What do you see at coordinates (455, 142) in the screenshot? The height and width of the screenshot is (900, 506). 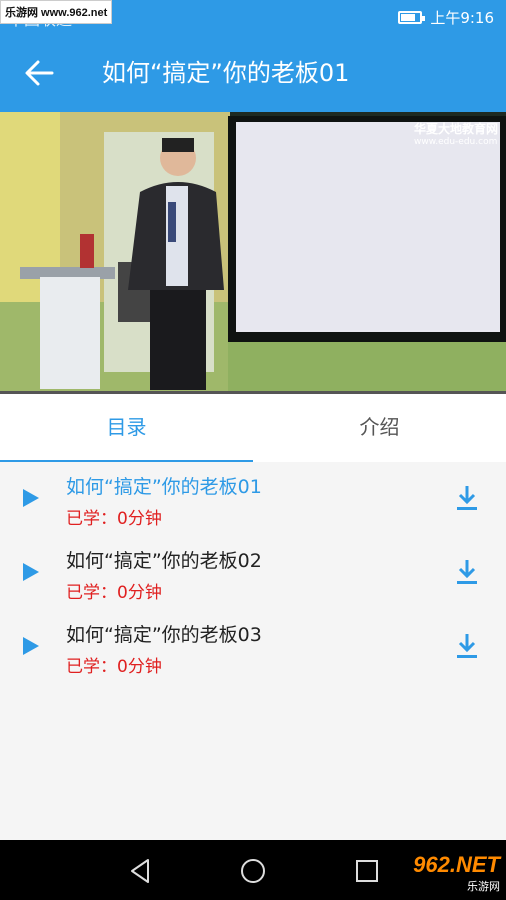 I see `logo-url: www.edu-edu.com` at bounding box center [455, 142].